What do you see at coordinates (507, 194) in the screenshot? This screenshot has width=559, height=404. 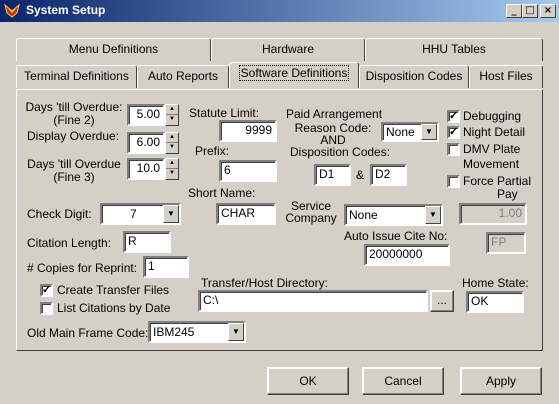 I see `pay-label: Pay` at bounding box center [507, 194].